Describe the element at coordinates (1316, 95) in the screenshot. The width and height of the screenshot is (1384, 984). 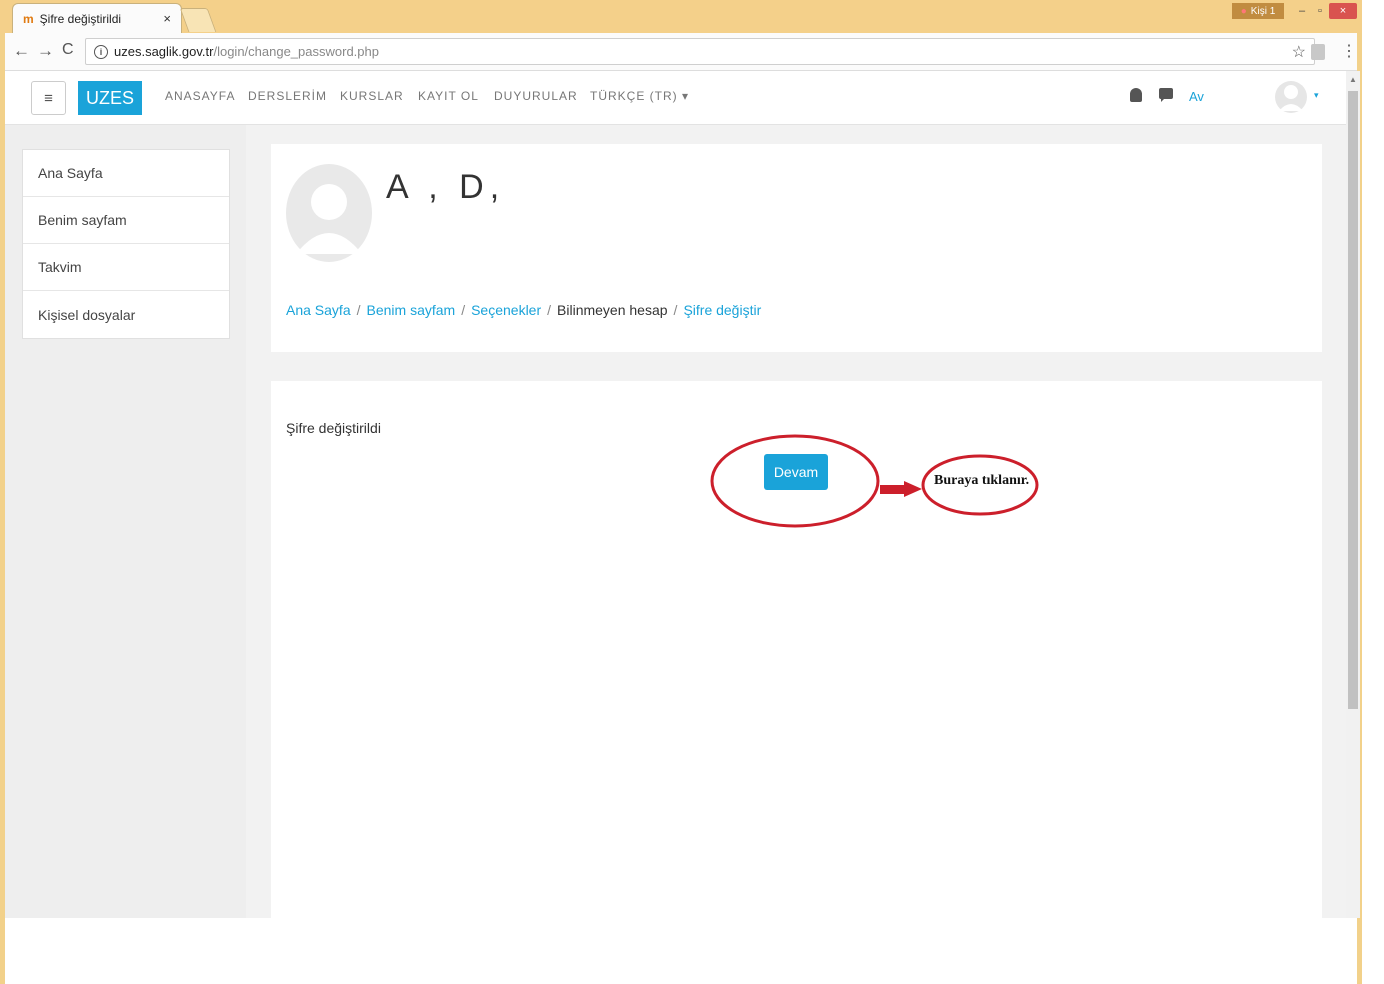
I see `user-menu-caret-icon: ▾` at that location.